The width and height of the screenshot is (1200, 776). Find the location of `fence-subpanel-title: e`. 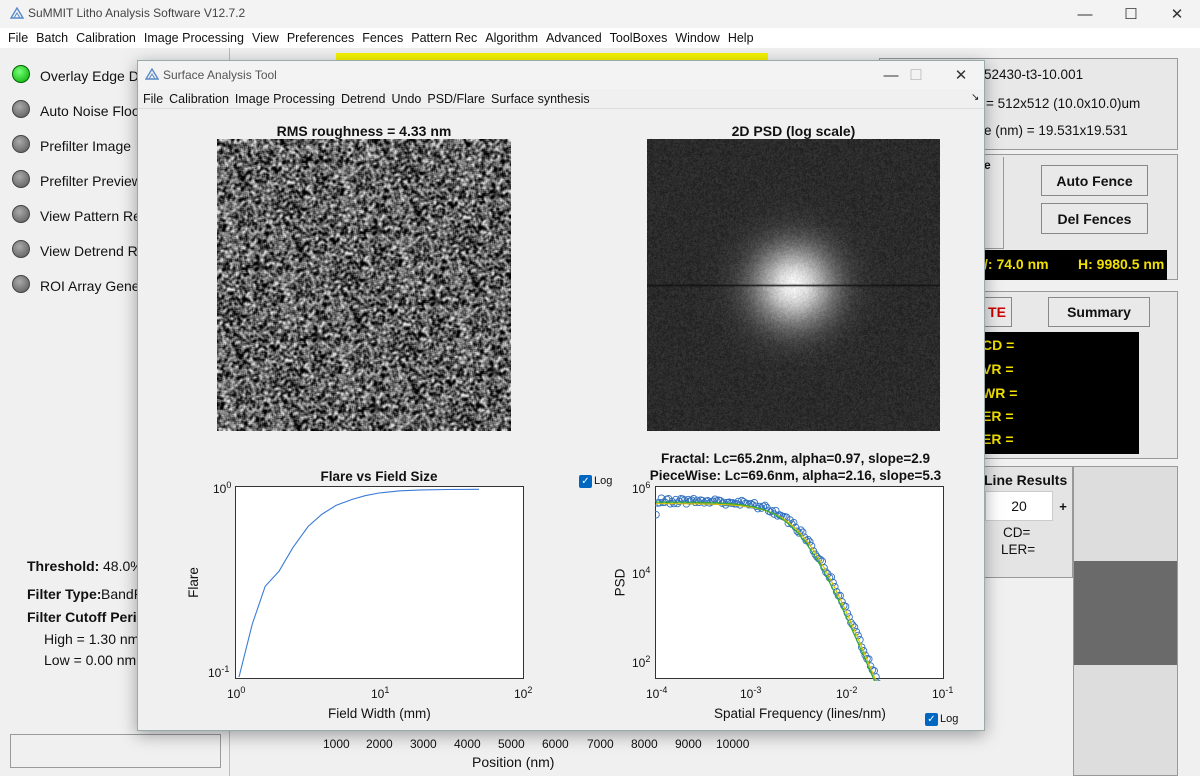

fence-subpanel-title: e is located at coordinates (987, 165).